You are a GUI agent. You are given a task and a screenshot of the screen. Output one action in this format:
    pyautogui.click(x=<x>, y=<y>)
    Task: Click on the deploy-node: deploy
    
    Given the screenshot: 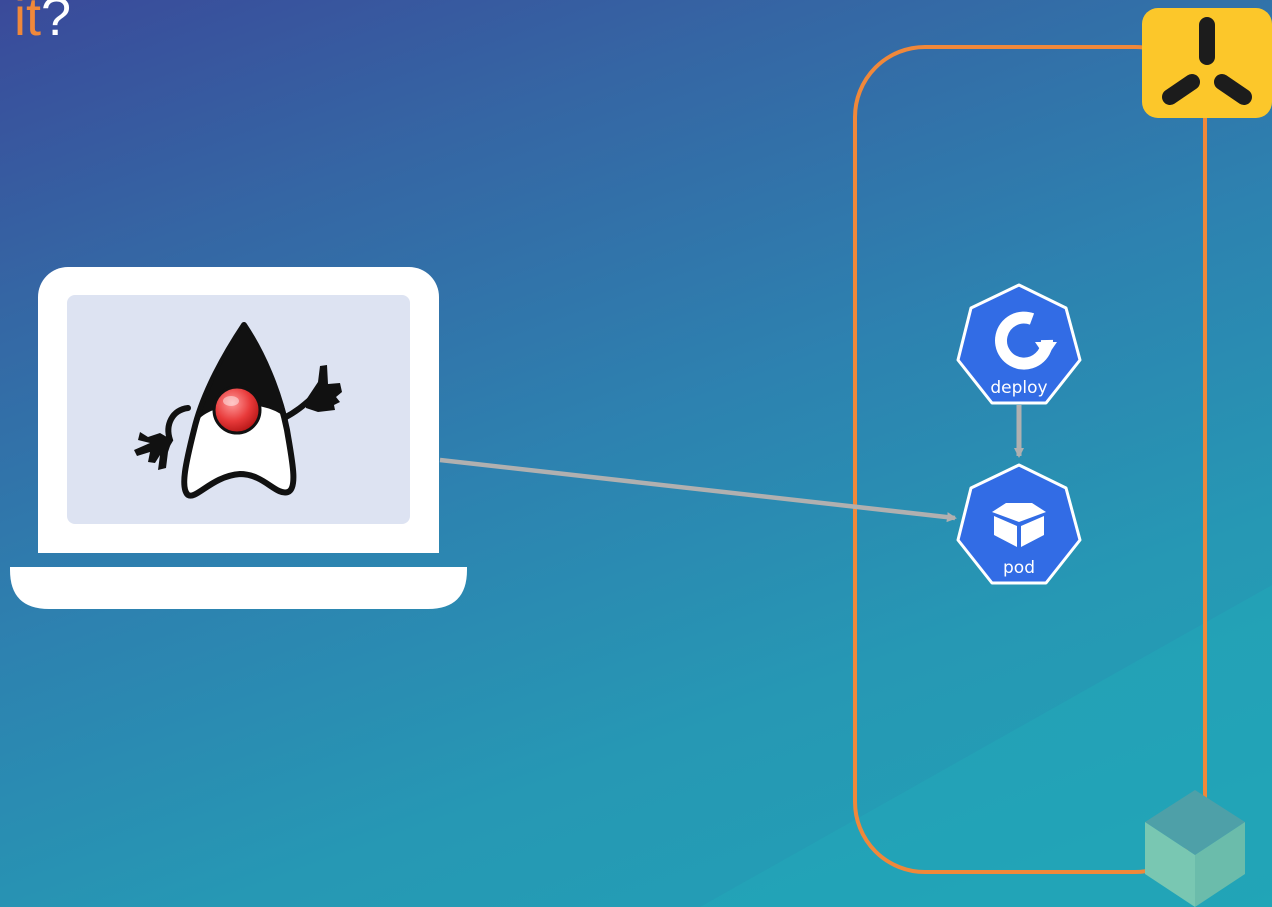 What is the action you would take?
    pyautogui.click(x=1019, y=344)
    